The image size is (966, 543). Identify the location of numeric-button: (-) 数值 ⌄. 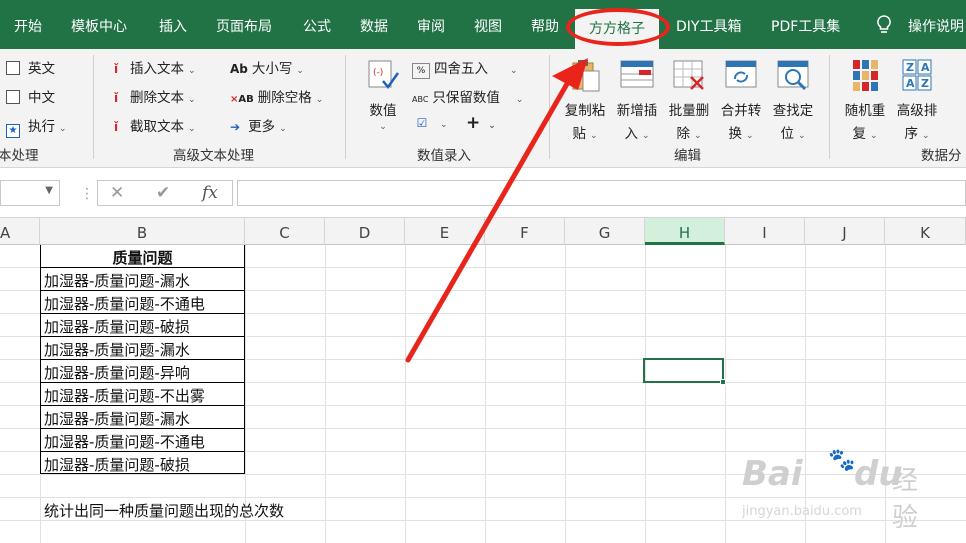
(383, 94).